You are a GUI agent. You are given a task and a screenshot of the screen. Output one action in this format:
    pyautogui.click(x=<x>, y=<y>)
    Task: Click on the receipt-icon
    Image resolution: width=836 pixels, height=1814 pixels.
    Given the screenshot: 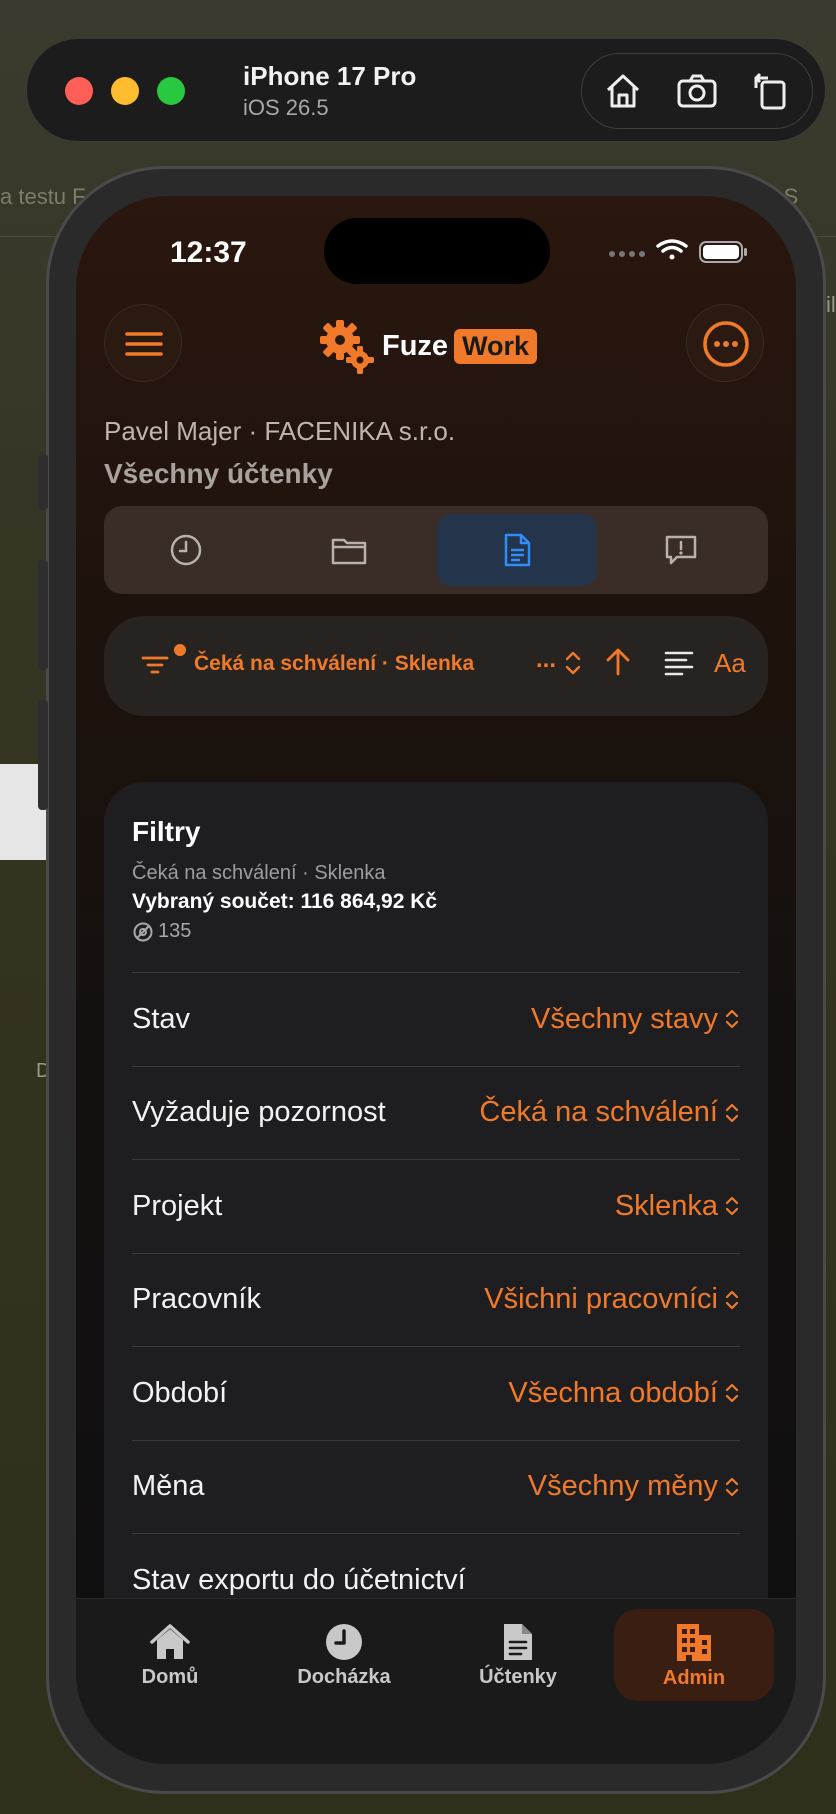 What is the action you would take?
    pyautogui.click(x=518, y=1641)
    